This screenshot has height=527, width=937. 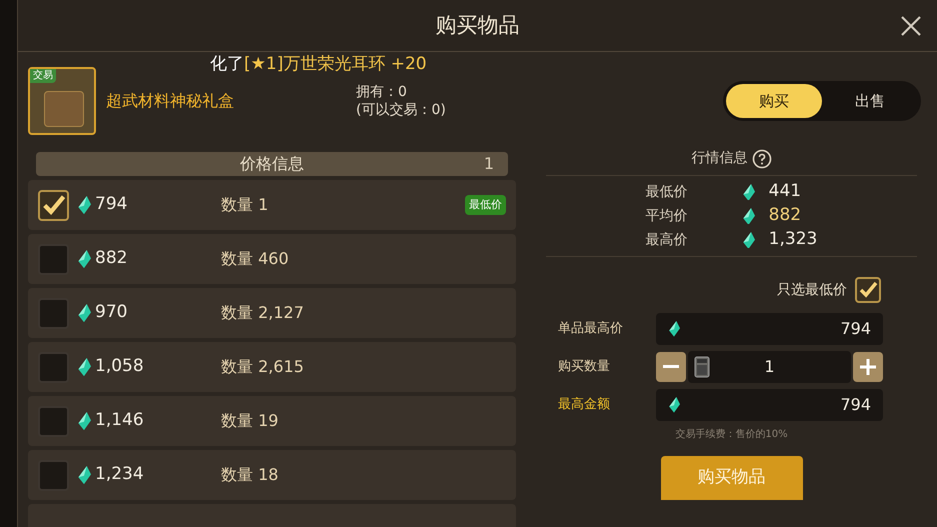 What do you see at coordinates (272, 164) in the screenshot?
I see `price-list-title: 价格信息` at bounding box center [272, 164].